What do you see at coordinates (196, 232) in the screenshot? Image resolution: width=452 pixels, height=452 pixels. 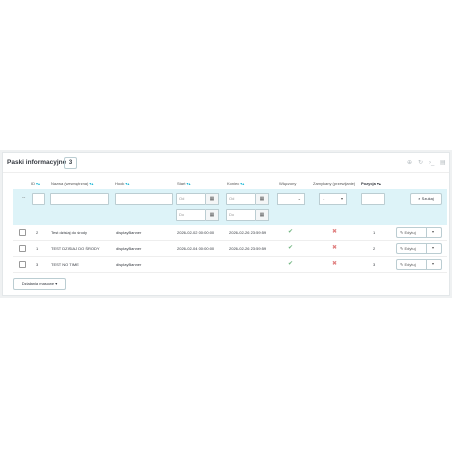 I see `row-start: 2026-02-02 00:00:00` at bounding box center [196, 232].